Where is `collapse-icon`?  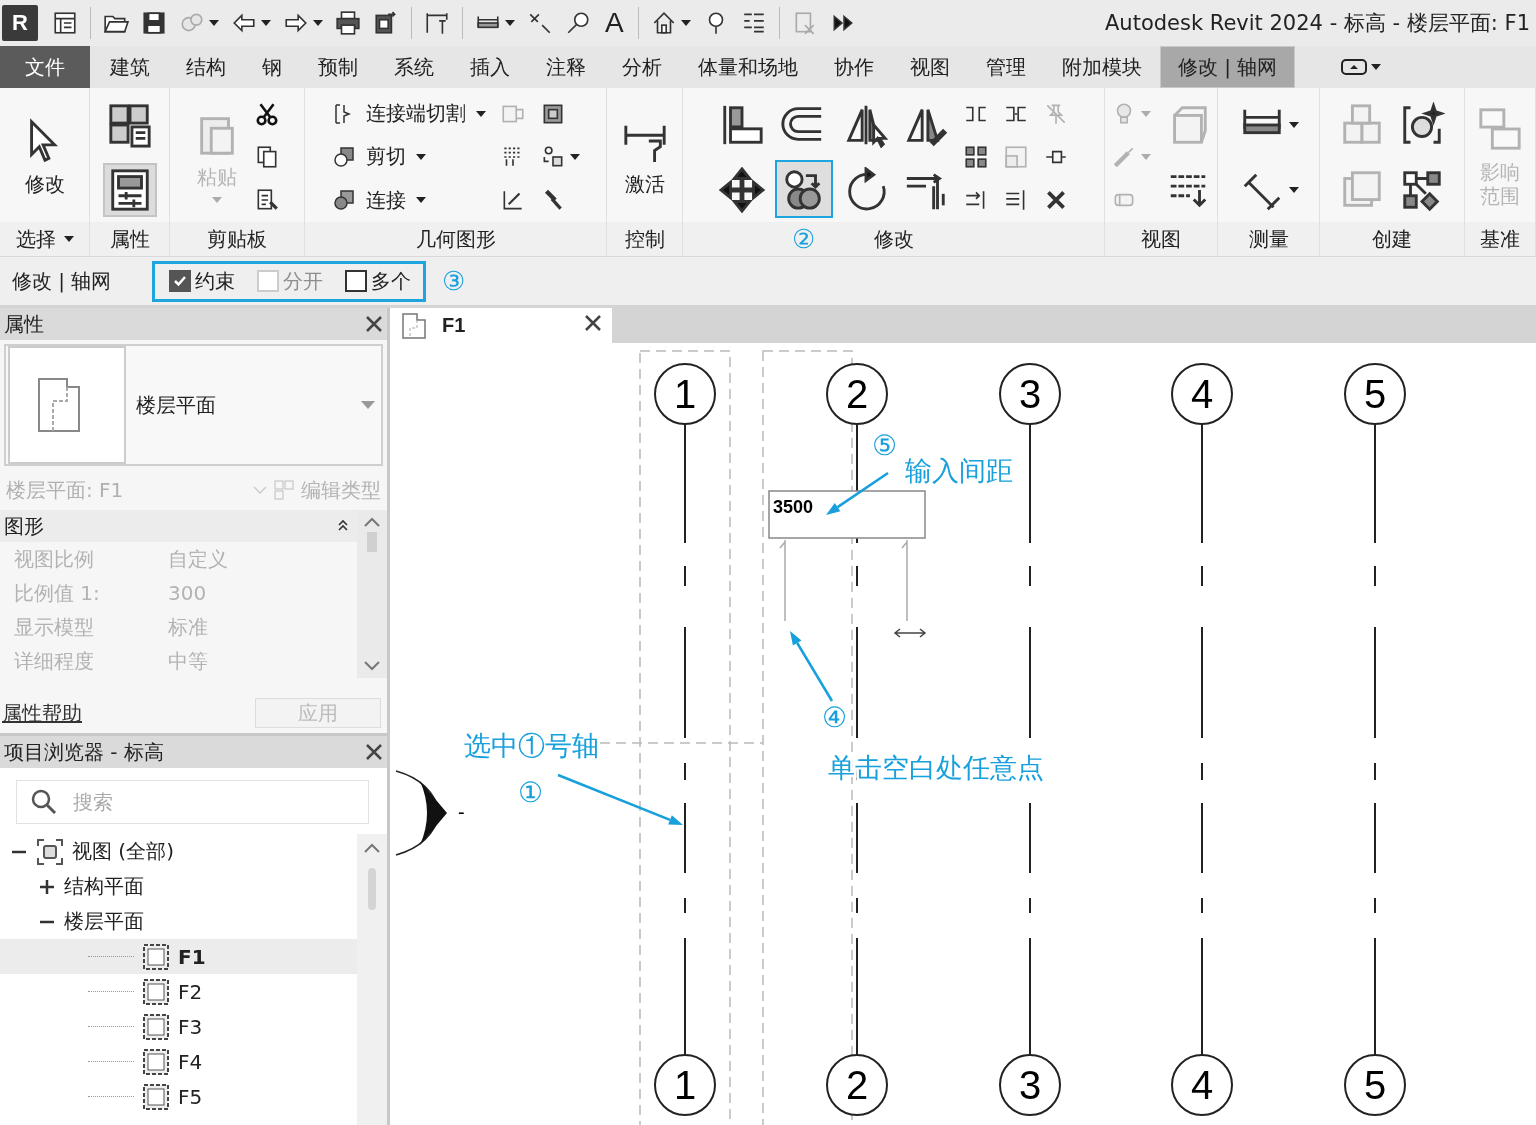 collapse-icon is located at coordinates (343, 526).